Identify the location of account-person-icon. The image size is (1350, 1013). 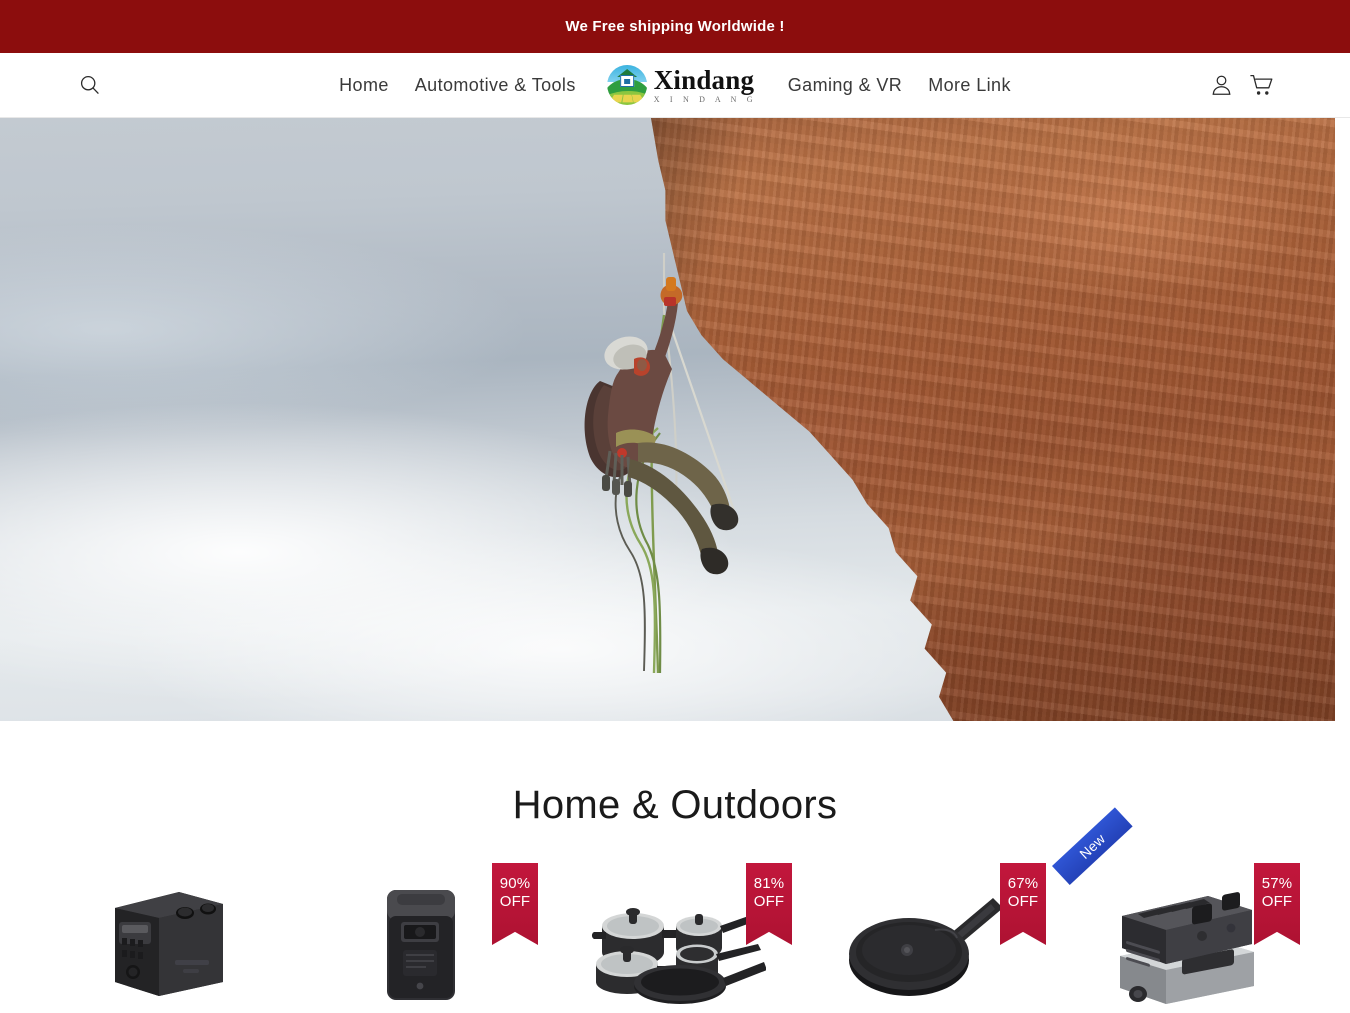
(1221, 85).